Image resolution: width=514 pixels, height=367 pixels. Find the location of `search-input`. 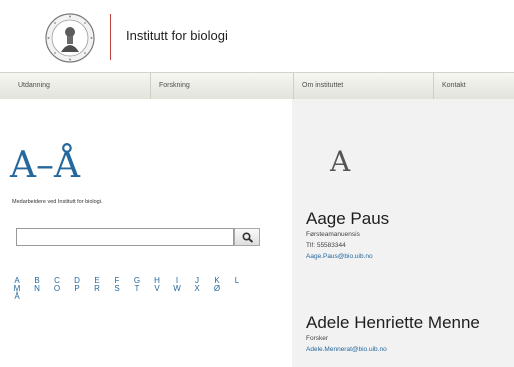

search-input is located at coordinates (125, 237).